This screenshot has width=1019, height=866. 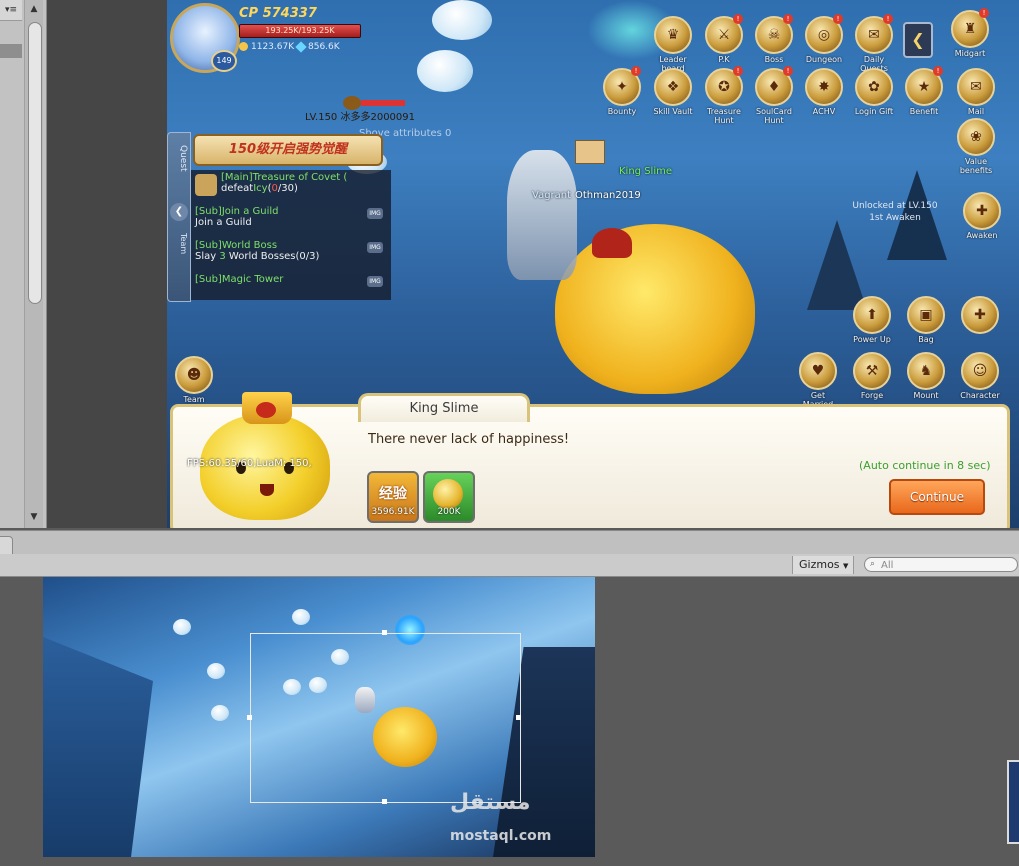 What do you see at coordinates (872, 323) in the screenshot?
I see `power-up-button: ⬆ Power Up` at bounding box center [872, 323].